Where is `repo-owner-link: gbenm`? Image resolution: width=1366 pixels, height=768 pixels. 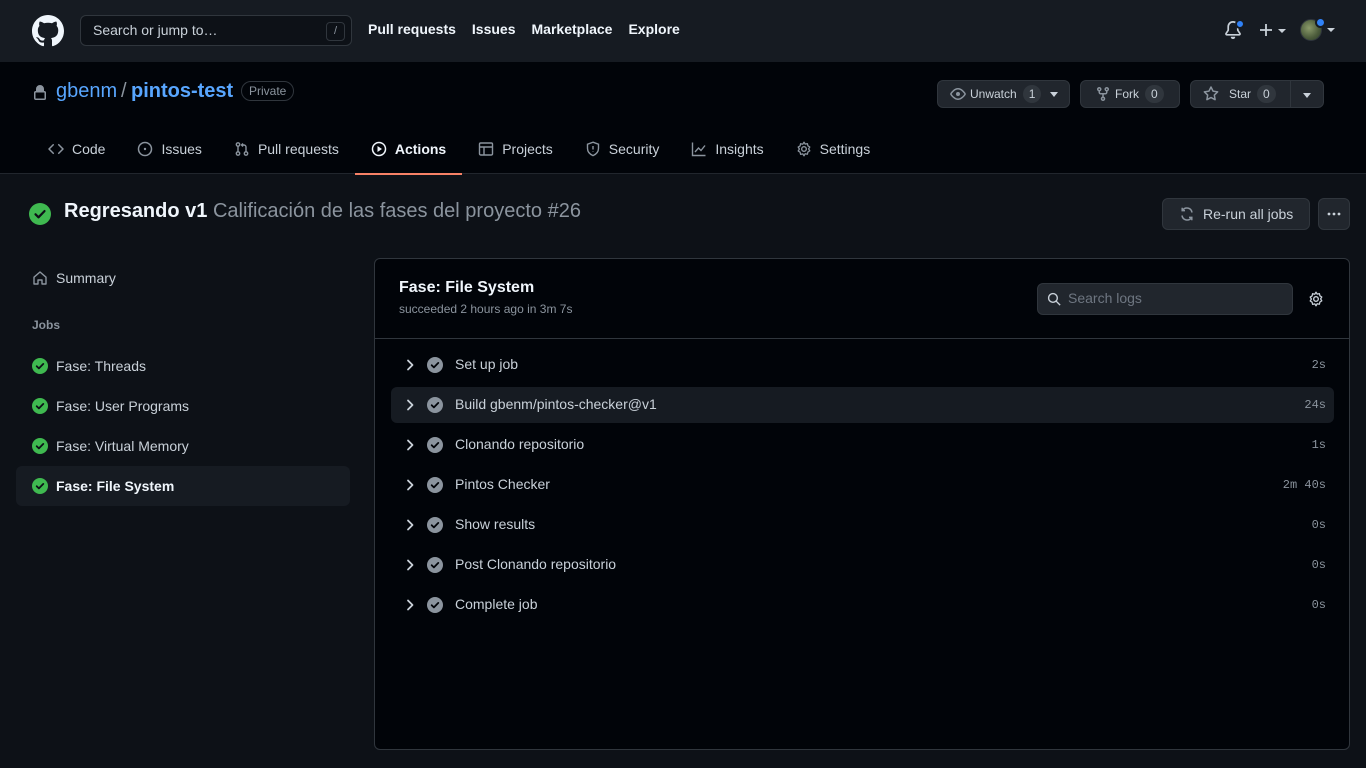 repo-owner-link: gbenm is located at coordinates (86, 91).